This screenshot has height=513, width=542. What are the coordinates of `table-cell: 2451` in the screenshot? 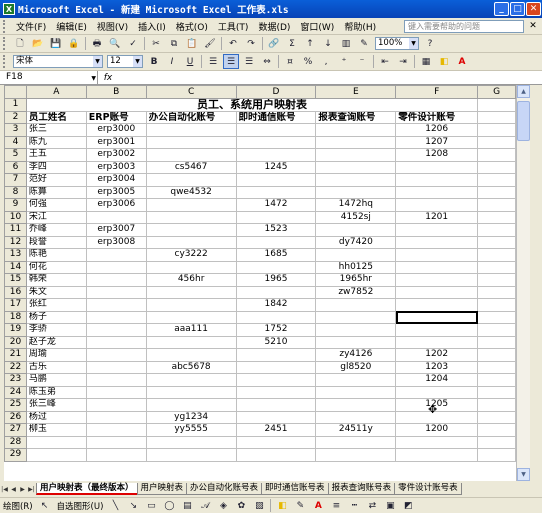 It's located at (276, 430).